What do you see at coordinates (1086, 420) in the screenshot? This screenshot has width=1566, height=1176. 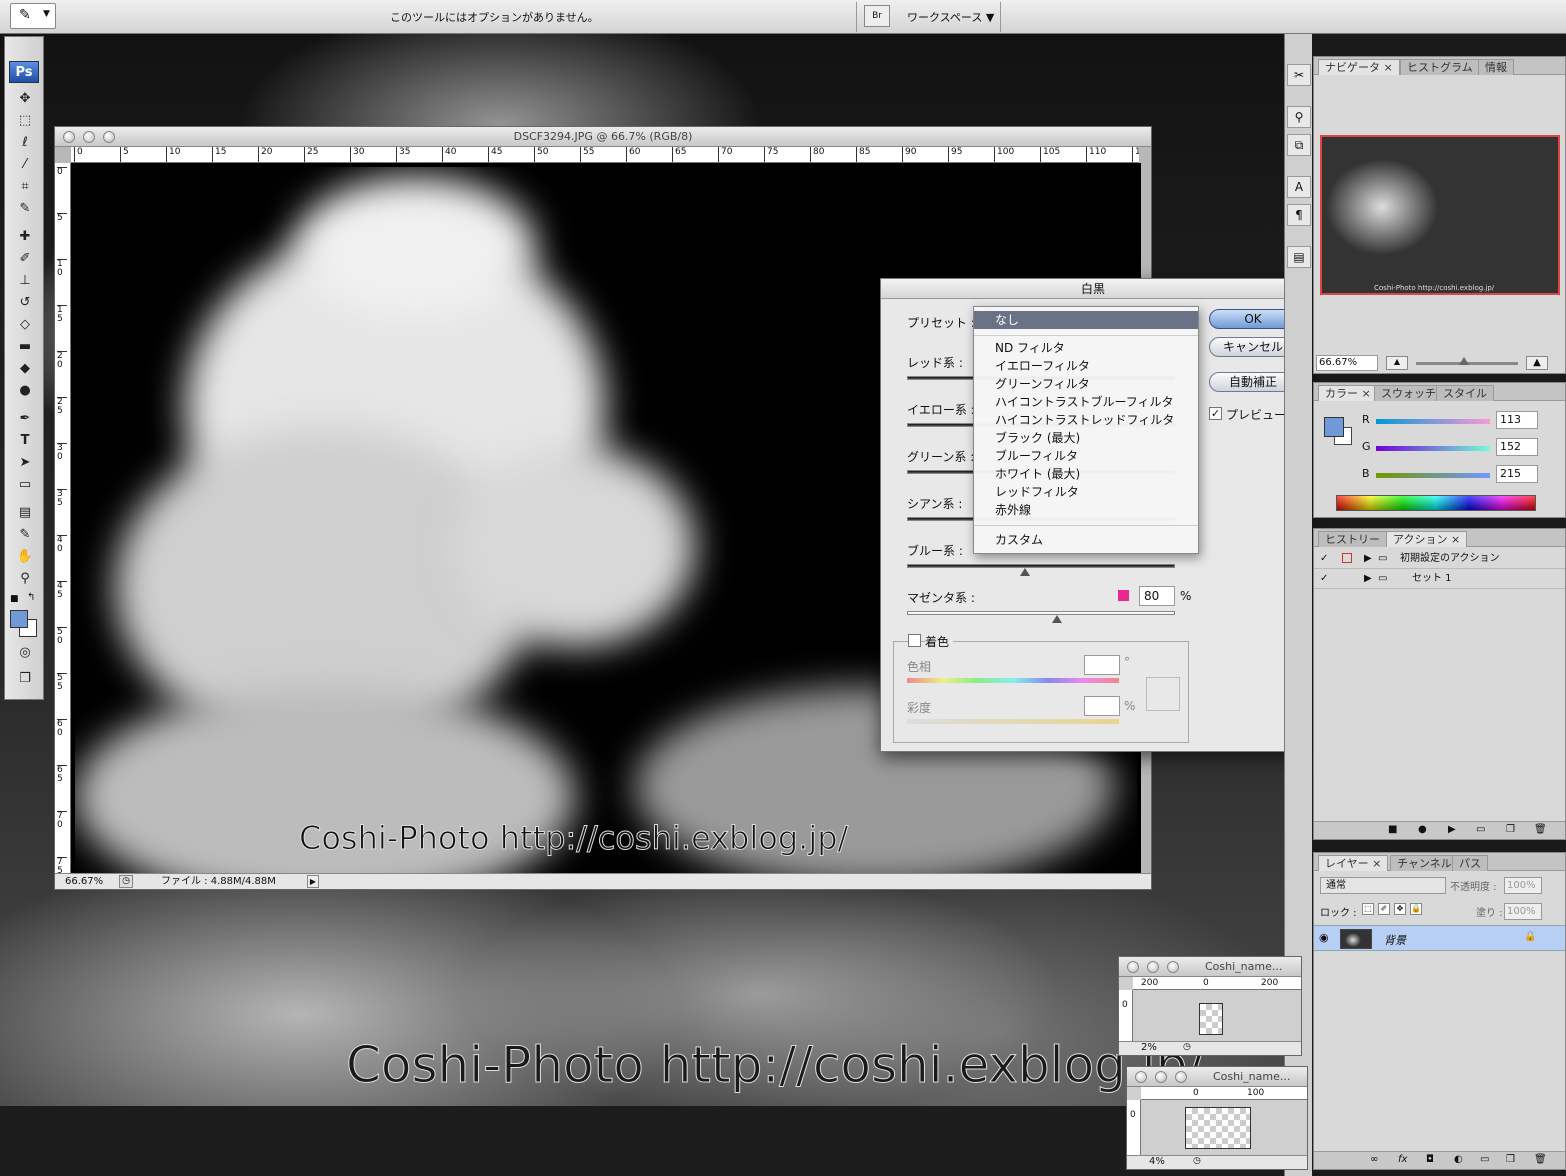 I see `preset-option: ハイコントラストレッドフィルタ` at bounding box center [1086, 420].